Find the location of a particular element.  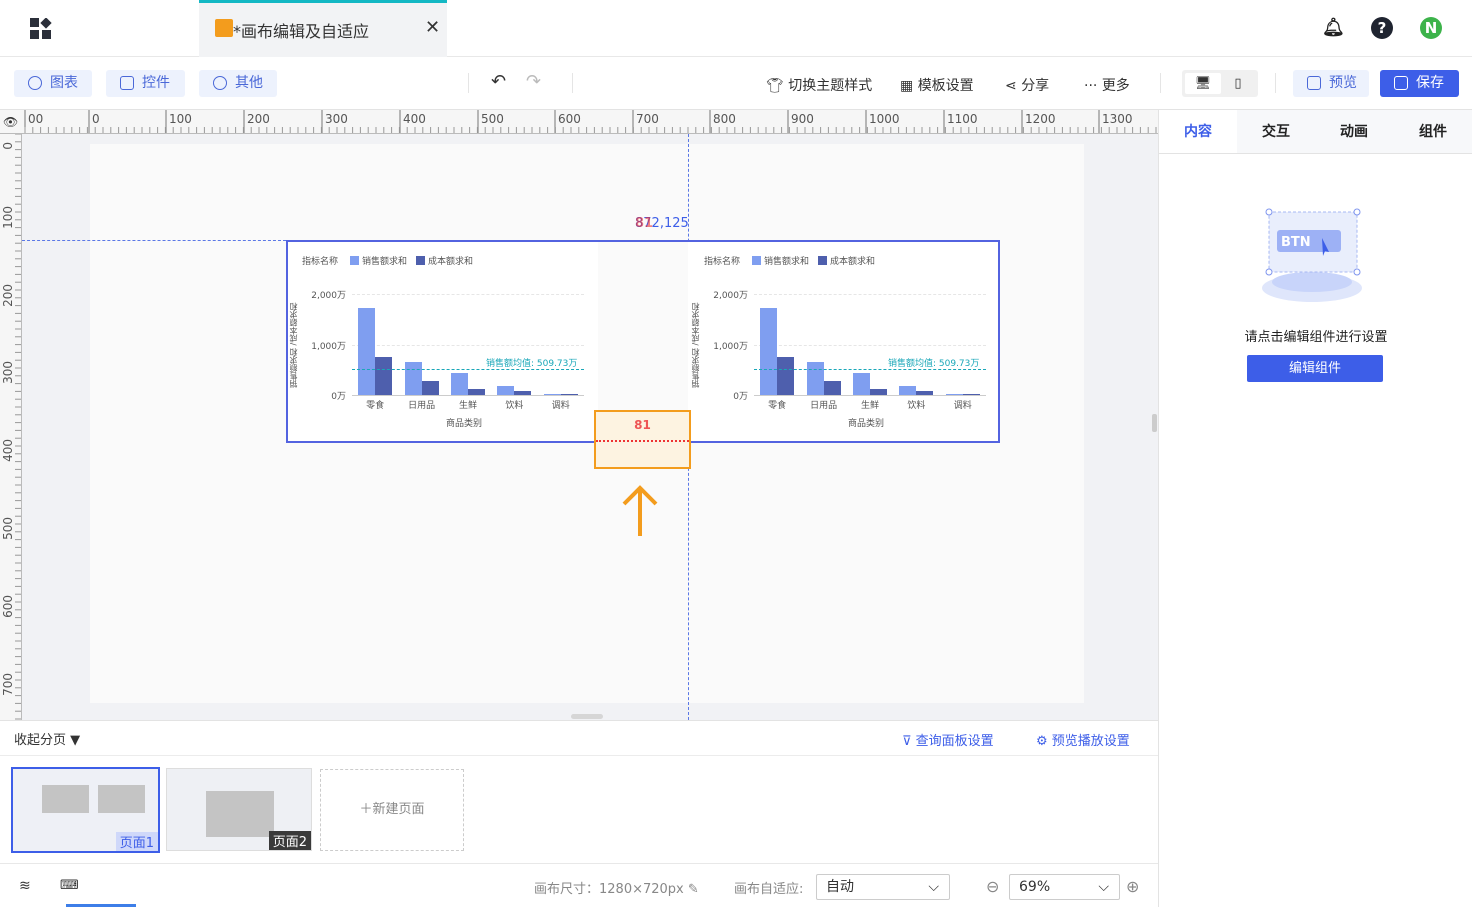

ruler-left-label: 300 is located at coordinates (8, 372).